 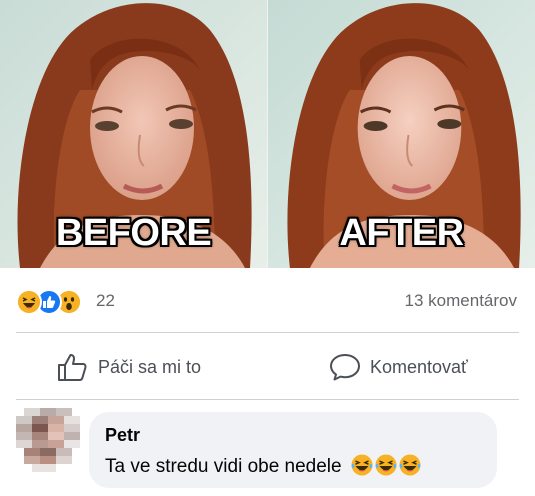 I want to click on before-caption: BEFORE, so click(x=133, y=233).